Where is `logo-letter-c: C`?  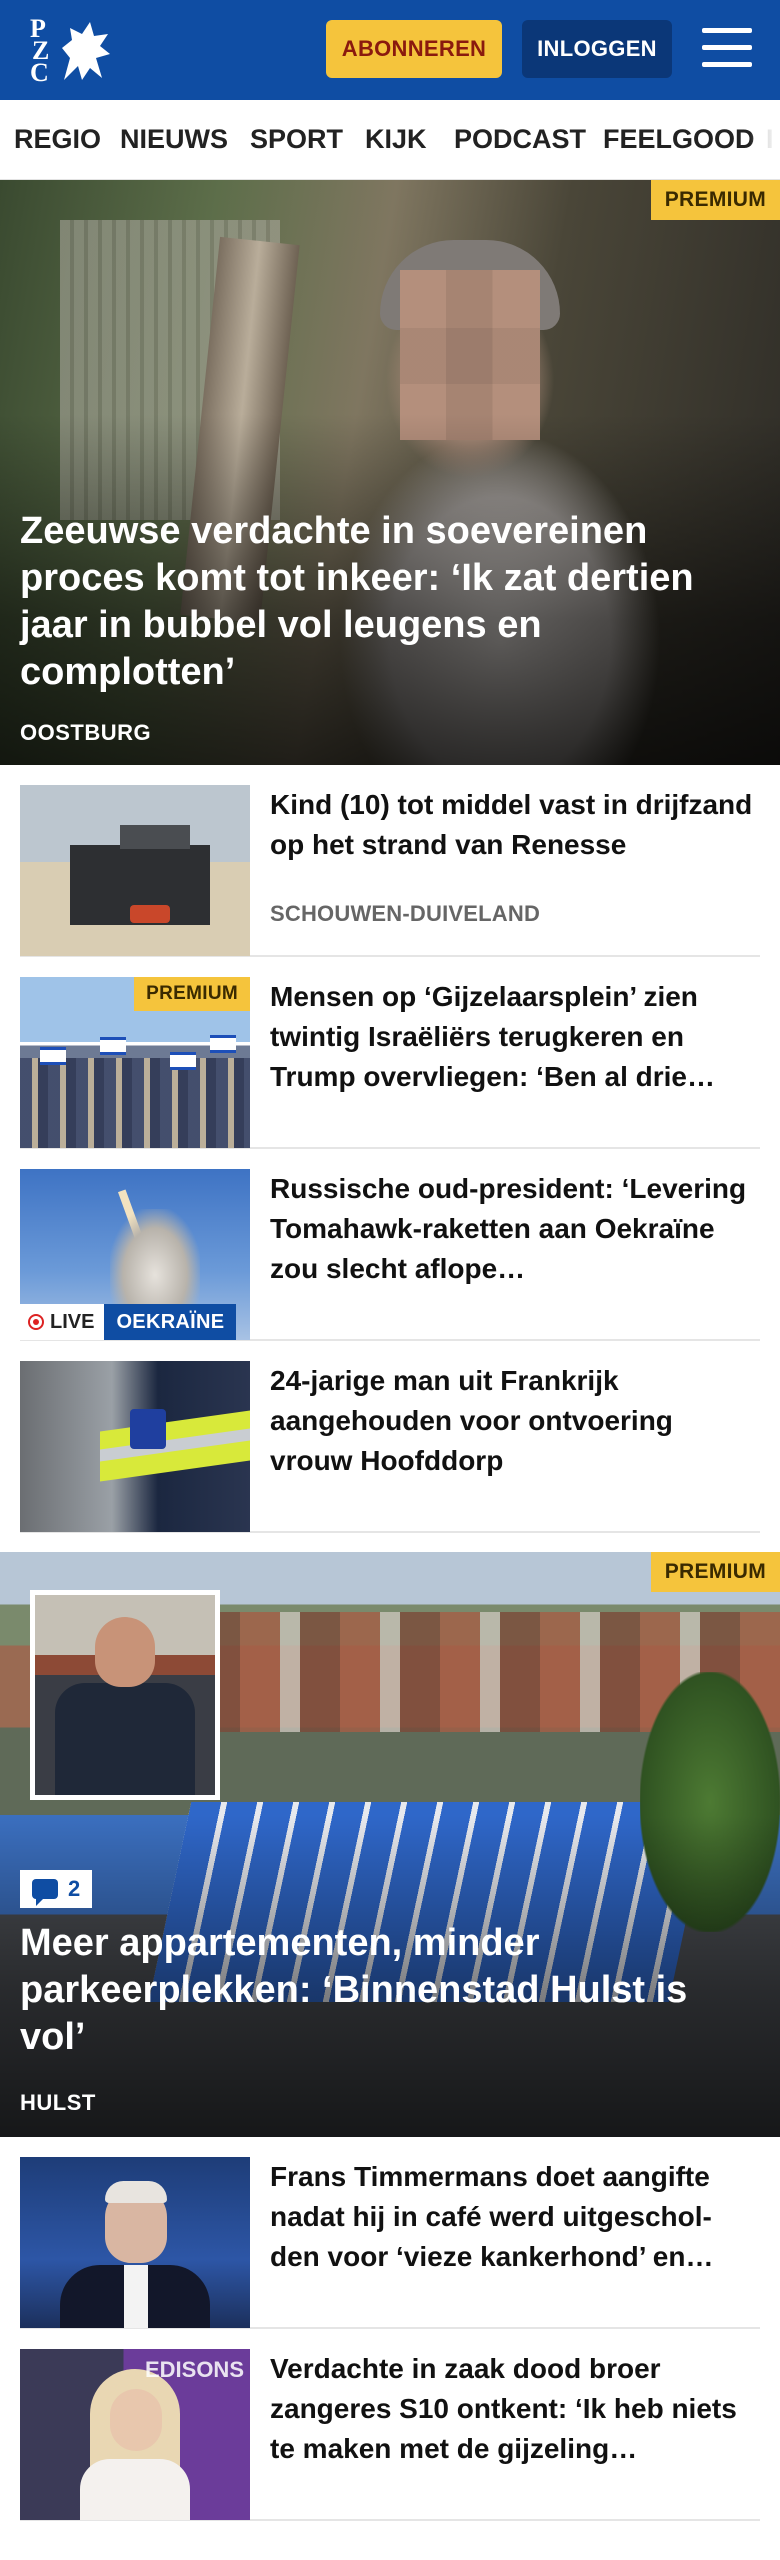
logo-letter-c: C is located at coordinates (39, 72).